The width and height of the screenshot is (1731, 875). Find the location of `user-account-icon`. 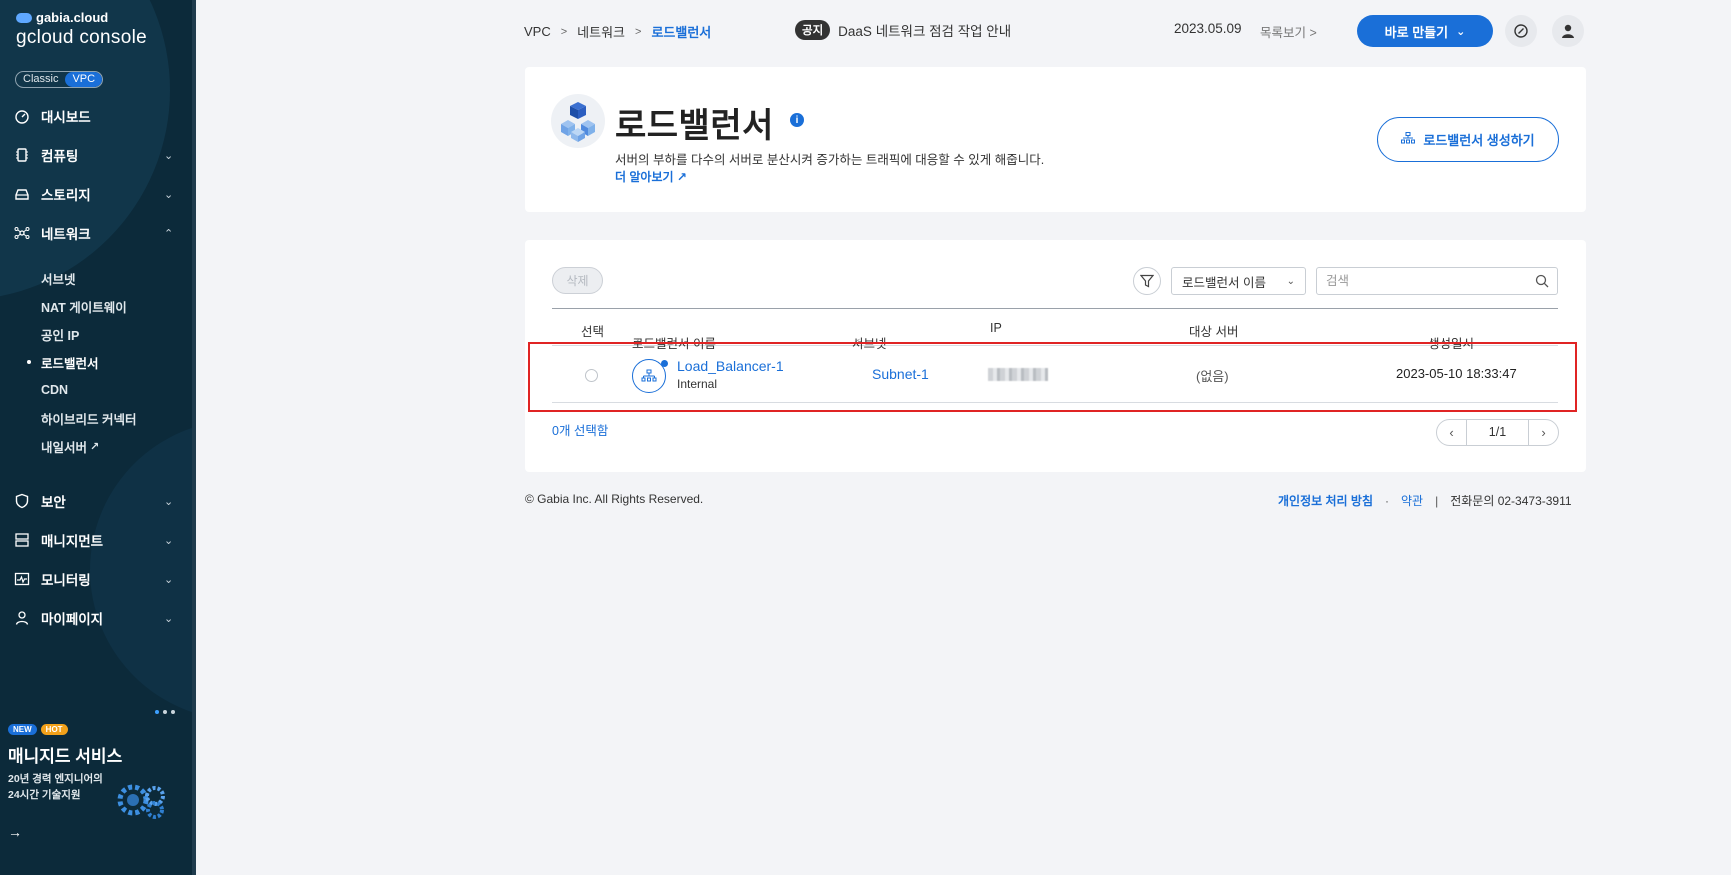

user-account-icon is located at coordinates (1568, 31).